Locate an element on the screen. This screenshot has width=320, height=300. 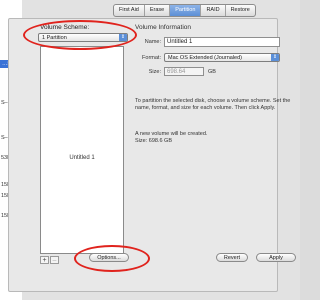
new-volume-line: A new volume will be created. is located at coordinates (171, 134).